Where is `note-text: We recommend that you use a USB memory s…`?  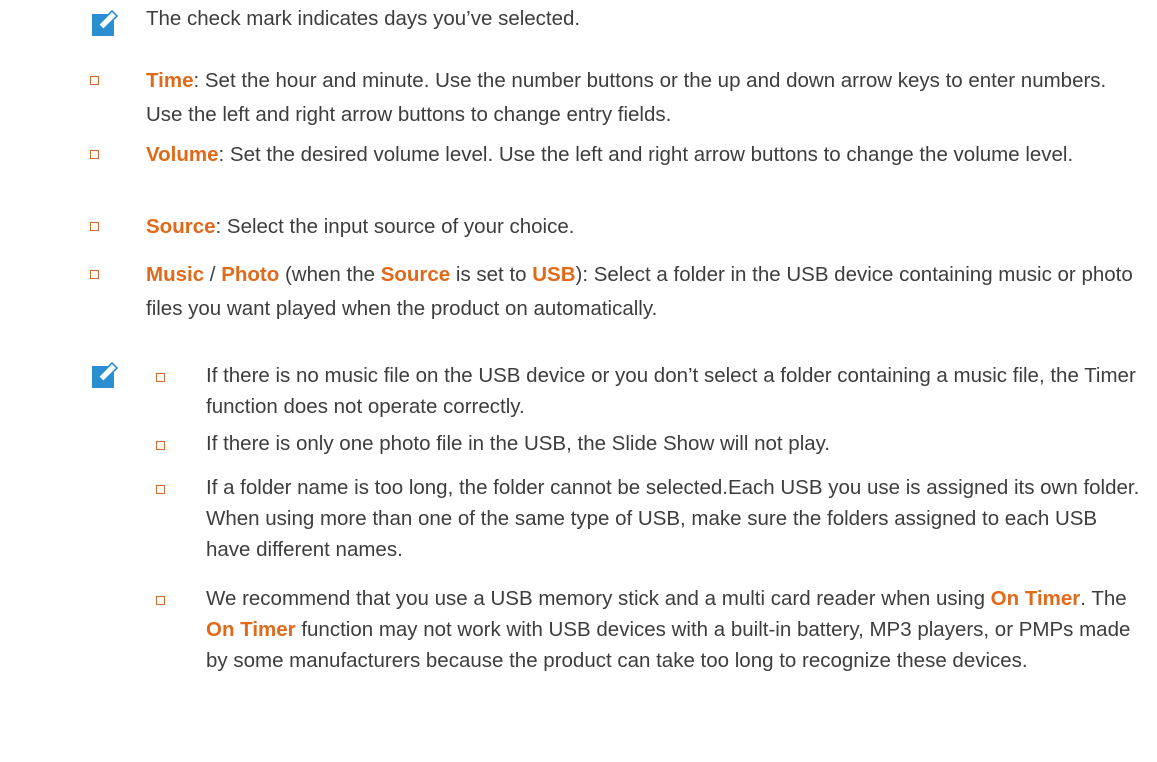
note-text: We recommend that you use a USB memory s… is located at coordinates (598, 598).